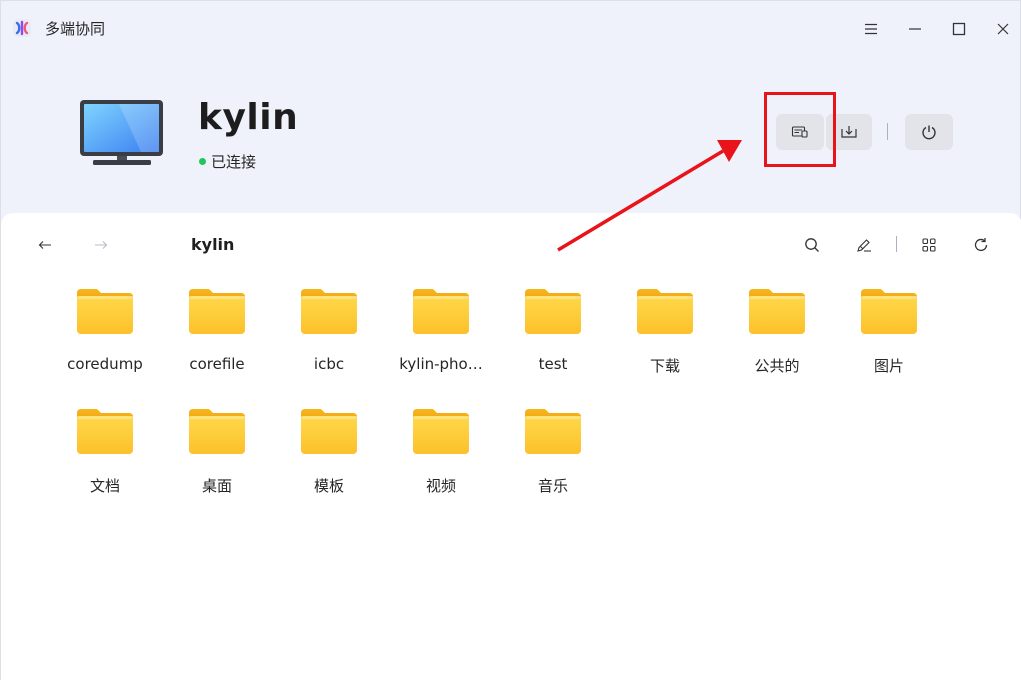 This screenshot has width=1021, height=680. What do you see at coordinates (216, 486) in the screenshot?
I see `folder-label: 桌面` at bounding box center [216, 486].